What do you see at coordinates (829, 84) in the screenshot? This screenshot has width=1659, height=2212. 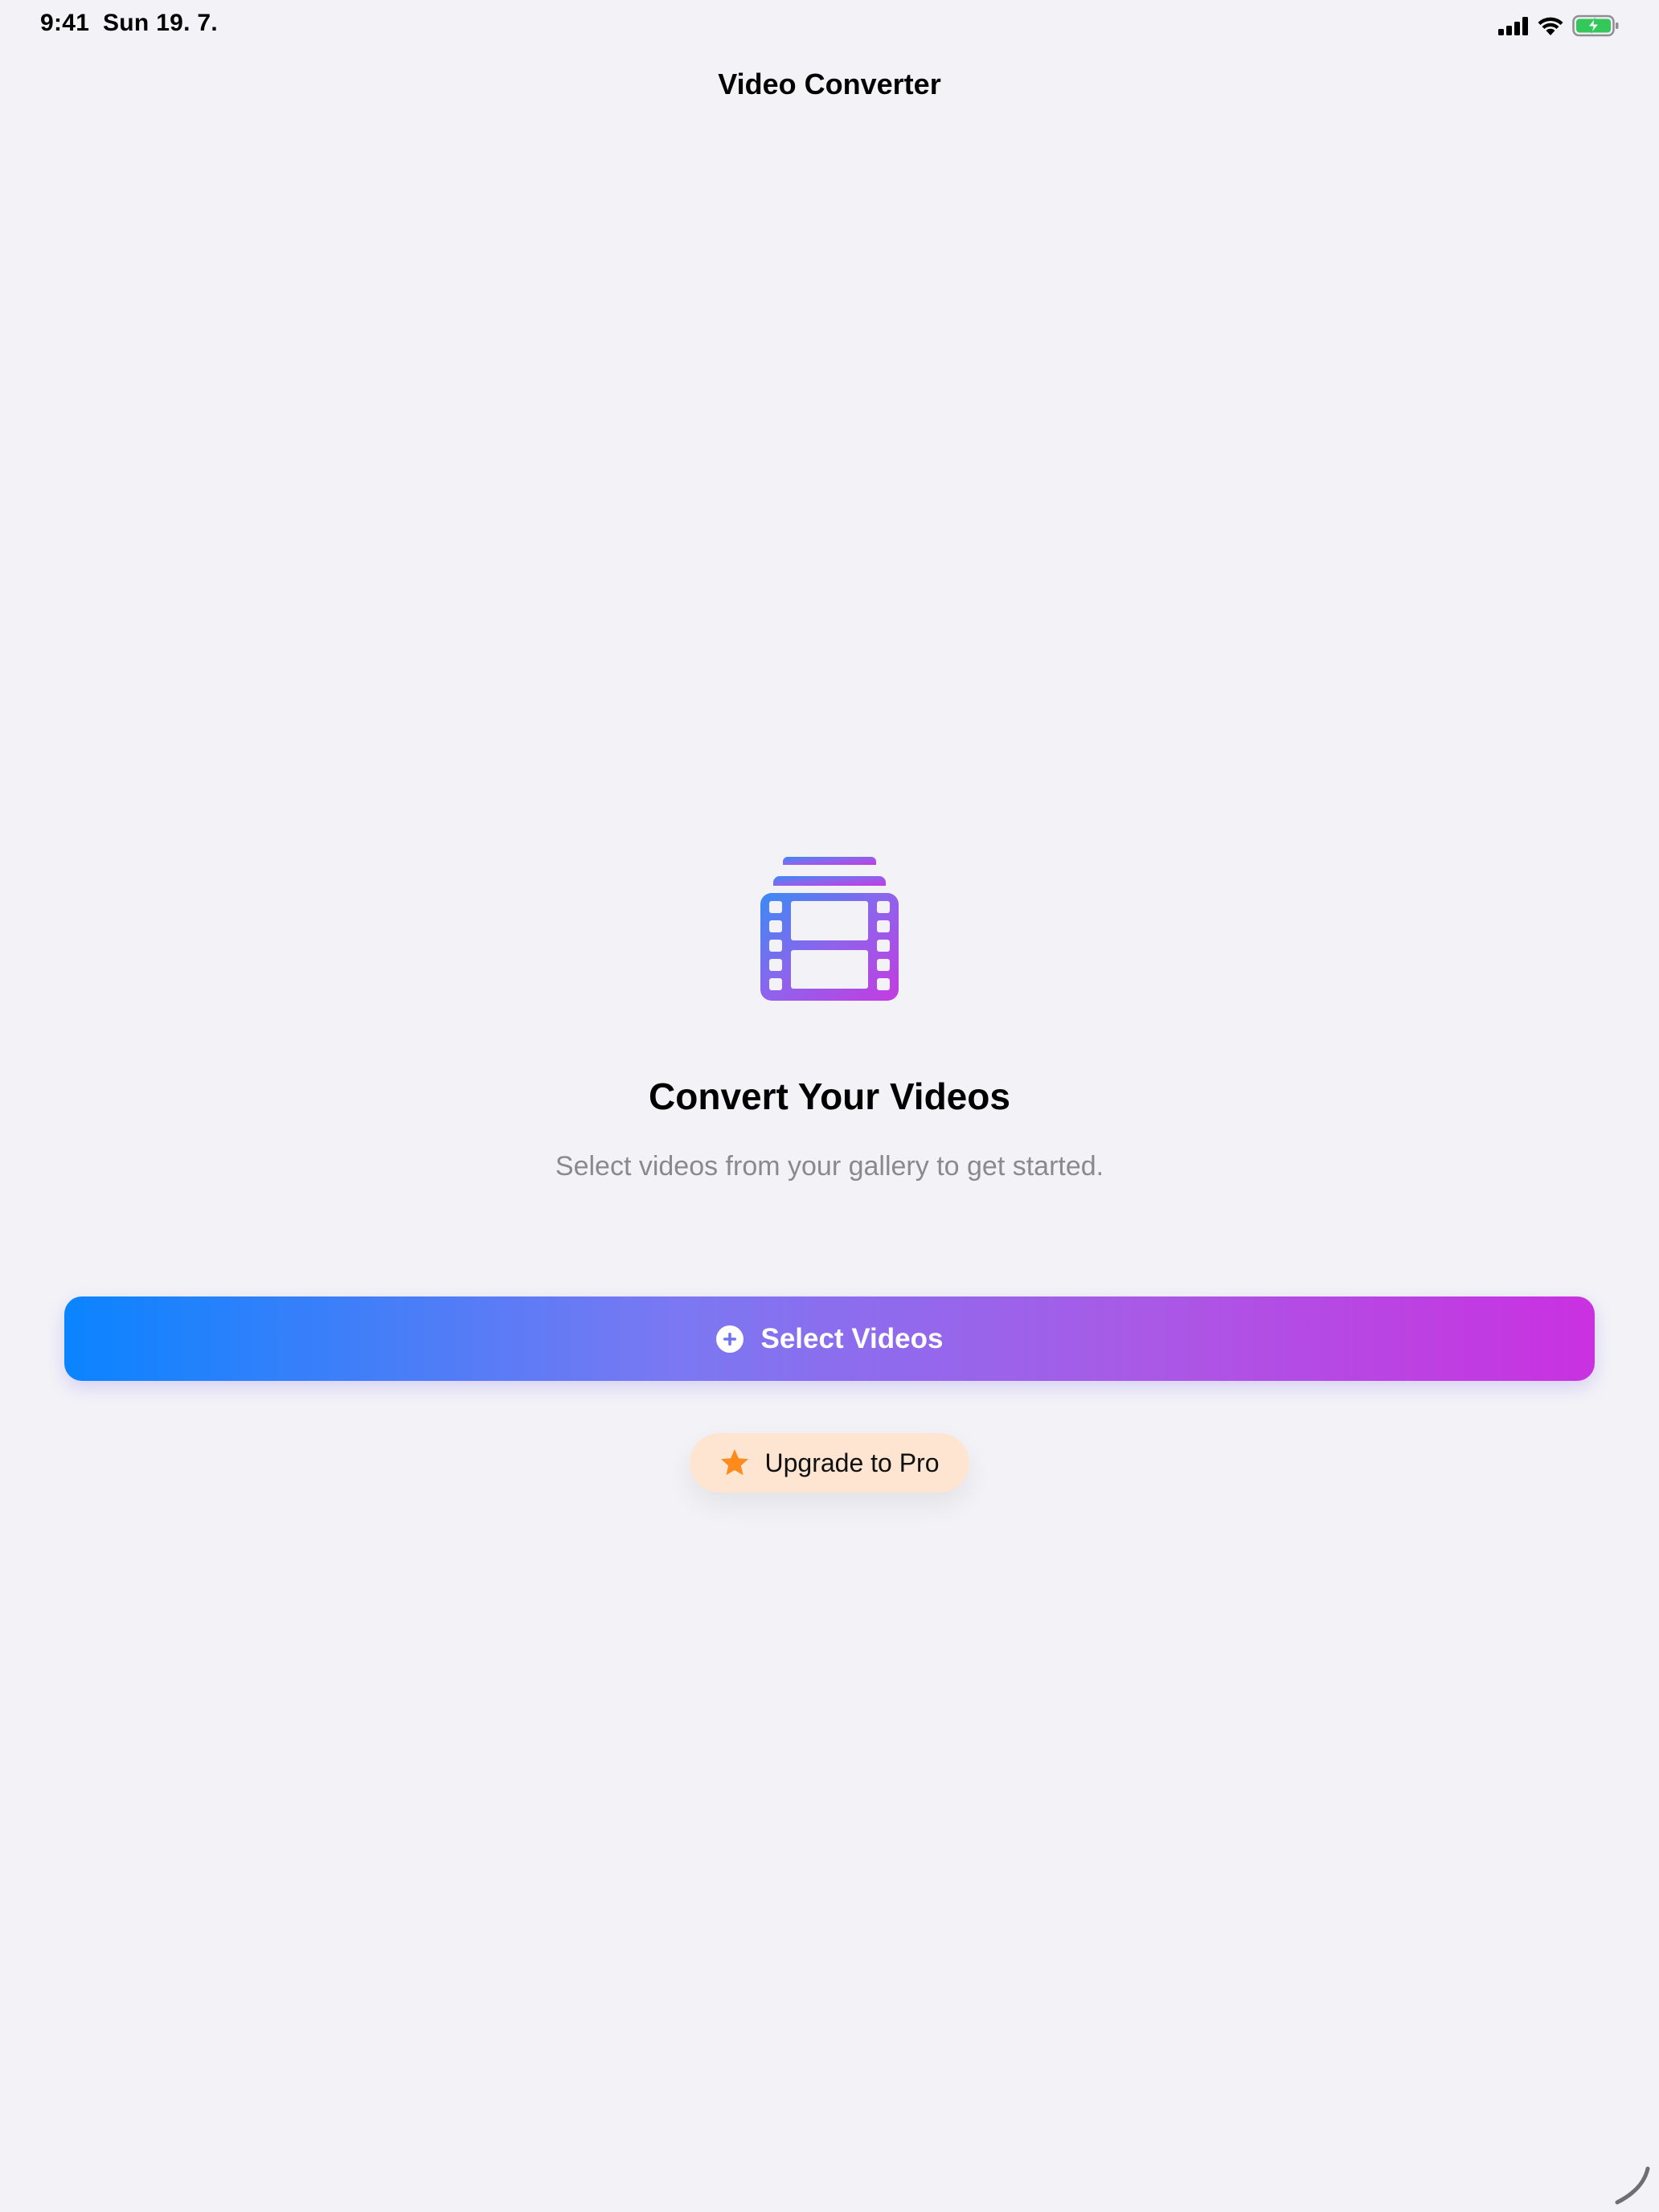 I see `nav-title: Video Converter` at bounding box center [829, 84].